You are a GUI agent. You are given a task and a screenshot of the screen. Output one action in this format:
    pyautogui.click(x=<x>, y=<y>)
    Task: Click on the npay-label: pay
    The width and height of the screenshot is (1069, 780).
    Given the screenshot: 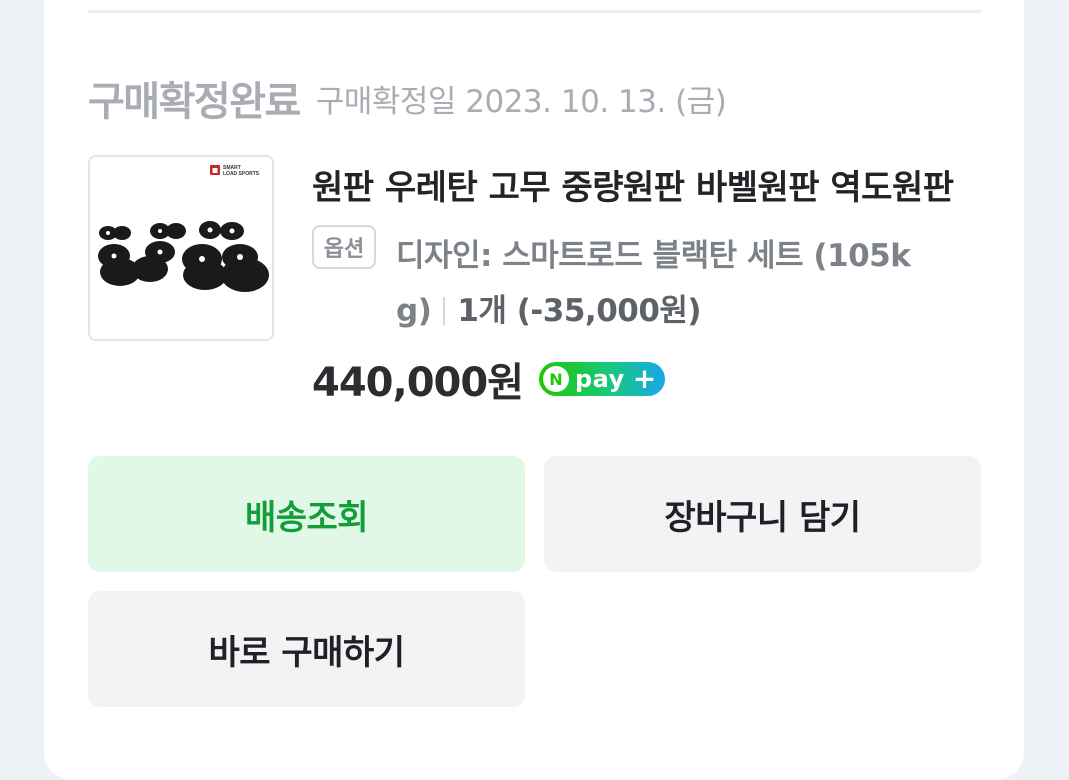 What is the action you would take?
    pyautogui.click(x=600, y=379)
    